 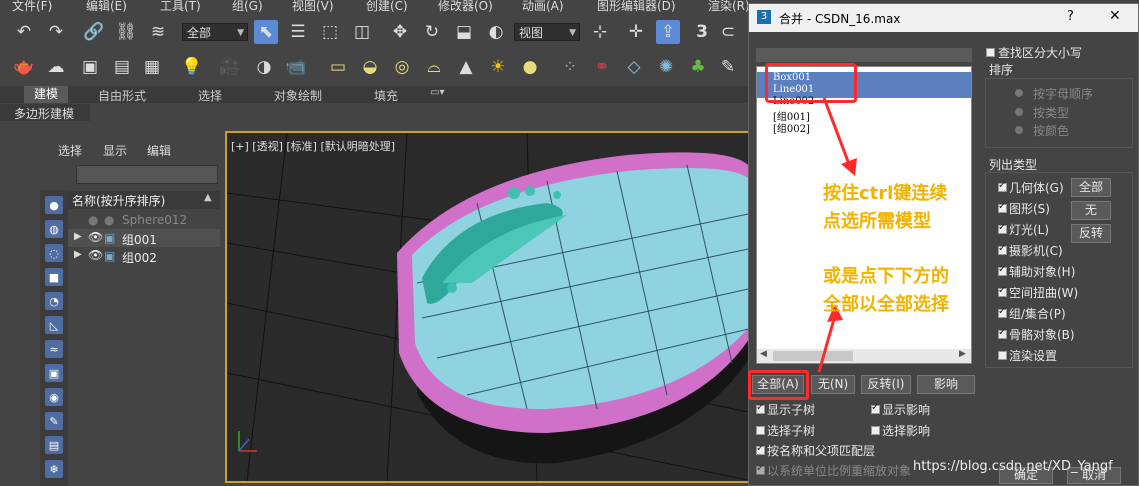 I want to click on match-layers-checkbox, so click(x=760, y=449).